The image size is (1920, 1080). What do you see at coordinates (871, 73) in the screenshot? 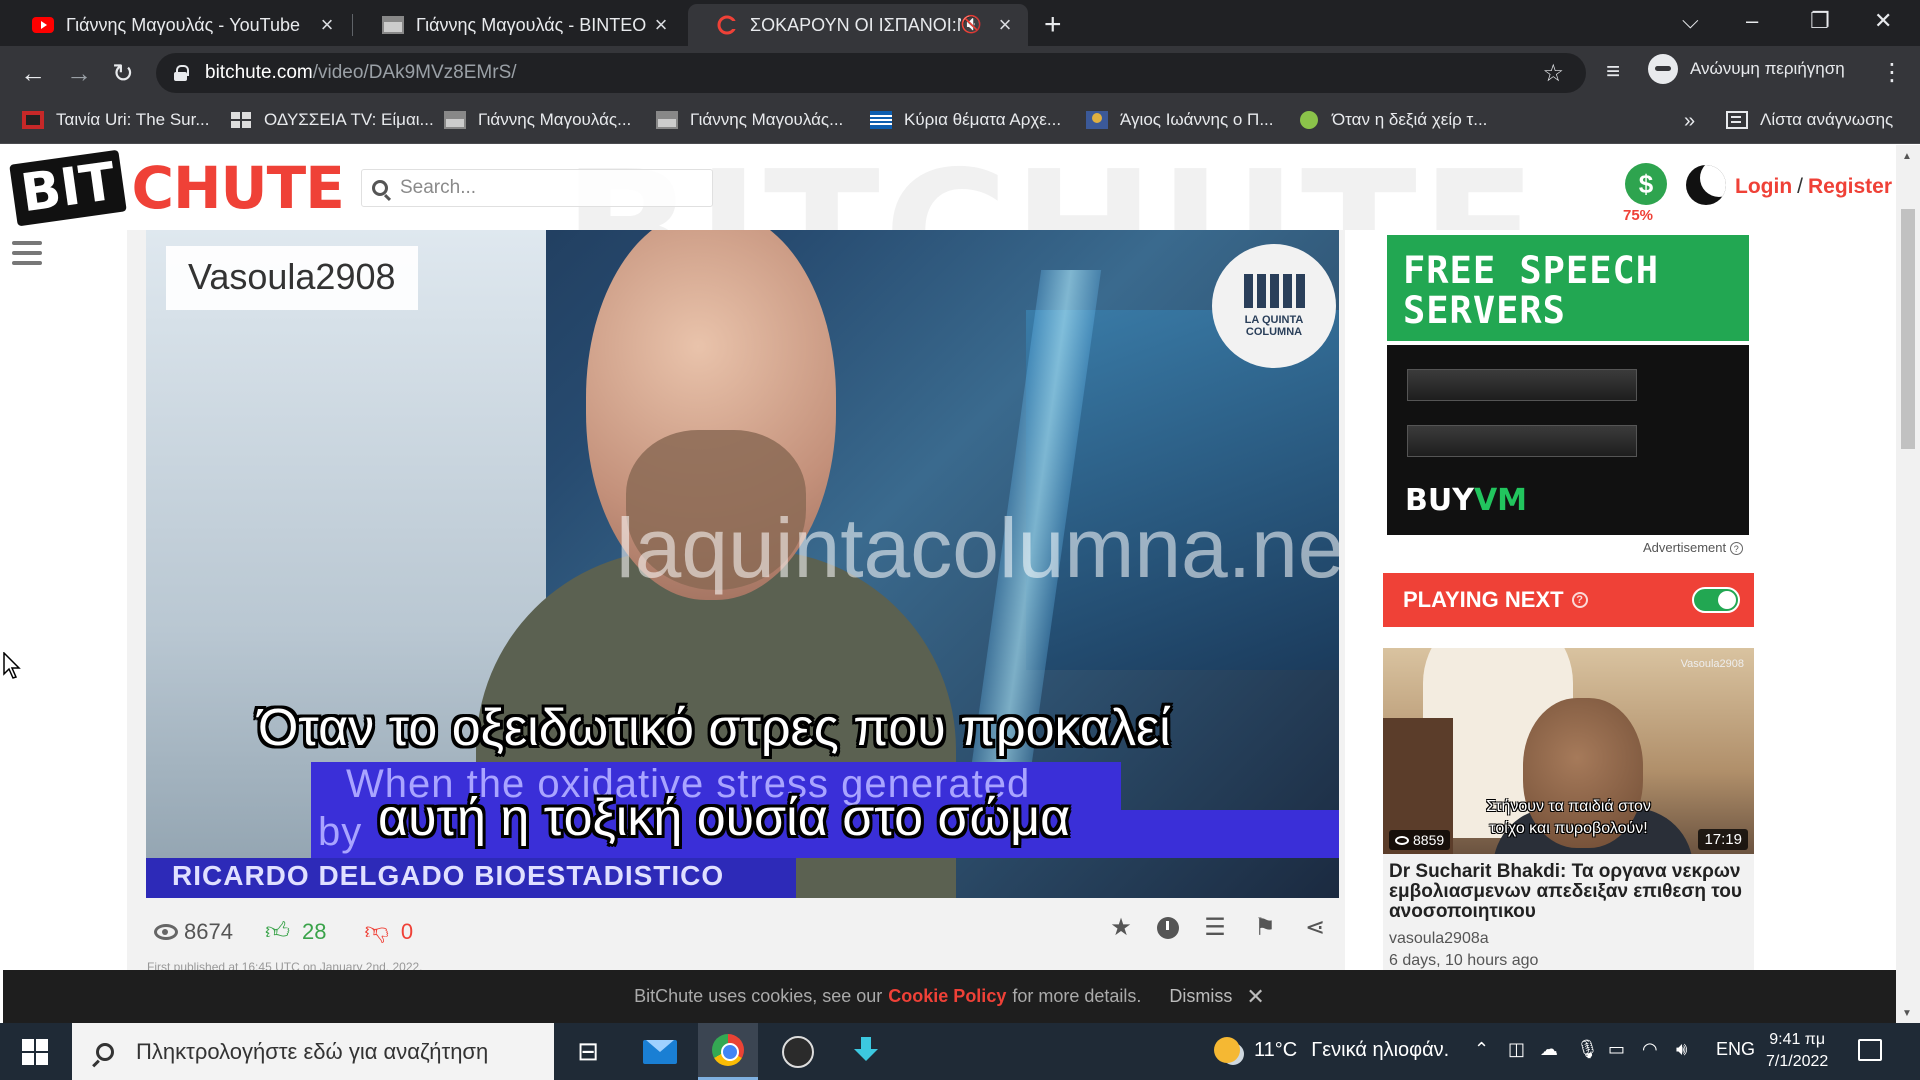
I see `address-bar: bitchute.com /video/DAk9MVz8EMrS/ ☆` at bounding box center [871, 73].